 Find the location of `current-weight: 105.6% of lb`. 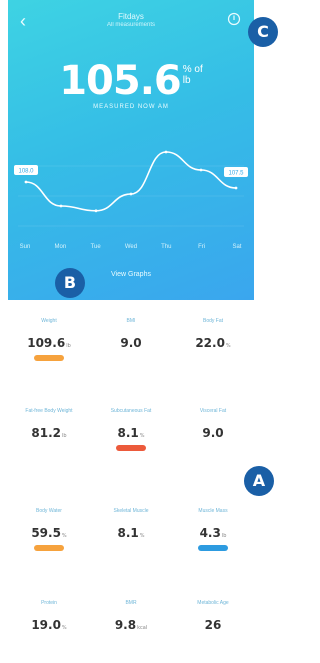

current-weight: 105.6% of lb is located at coordinates (131, 81).